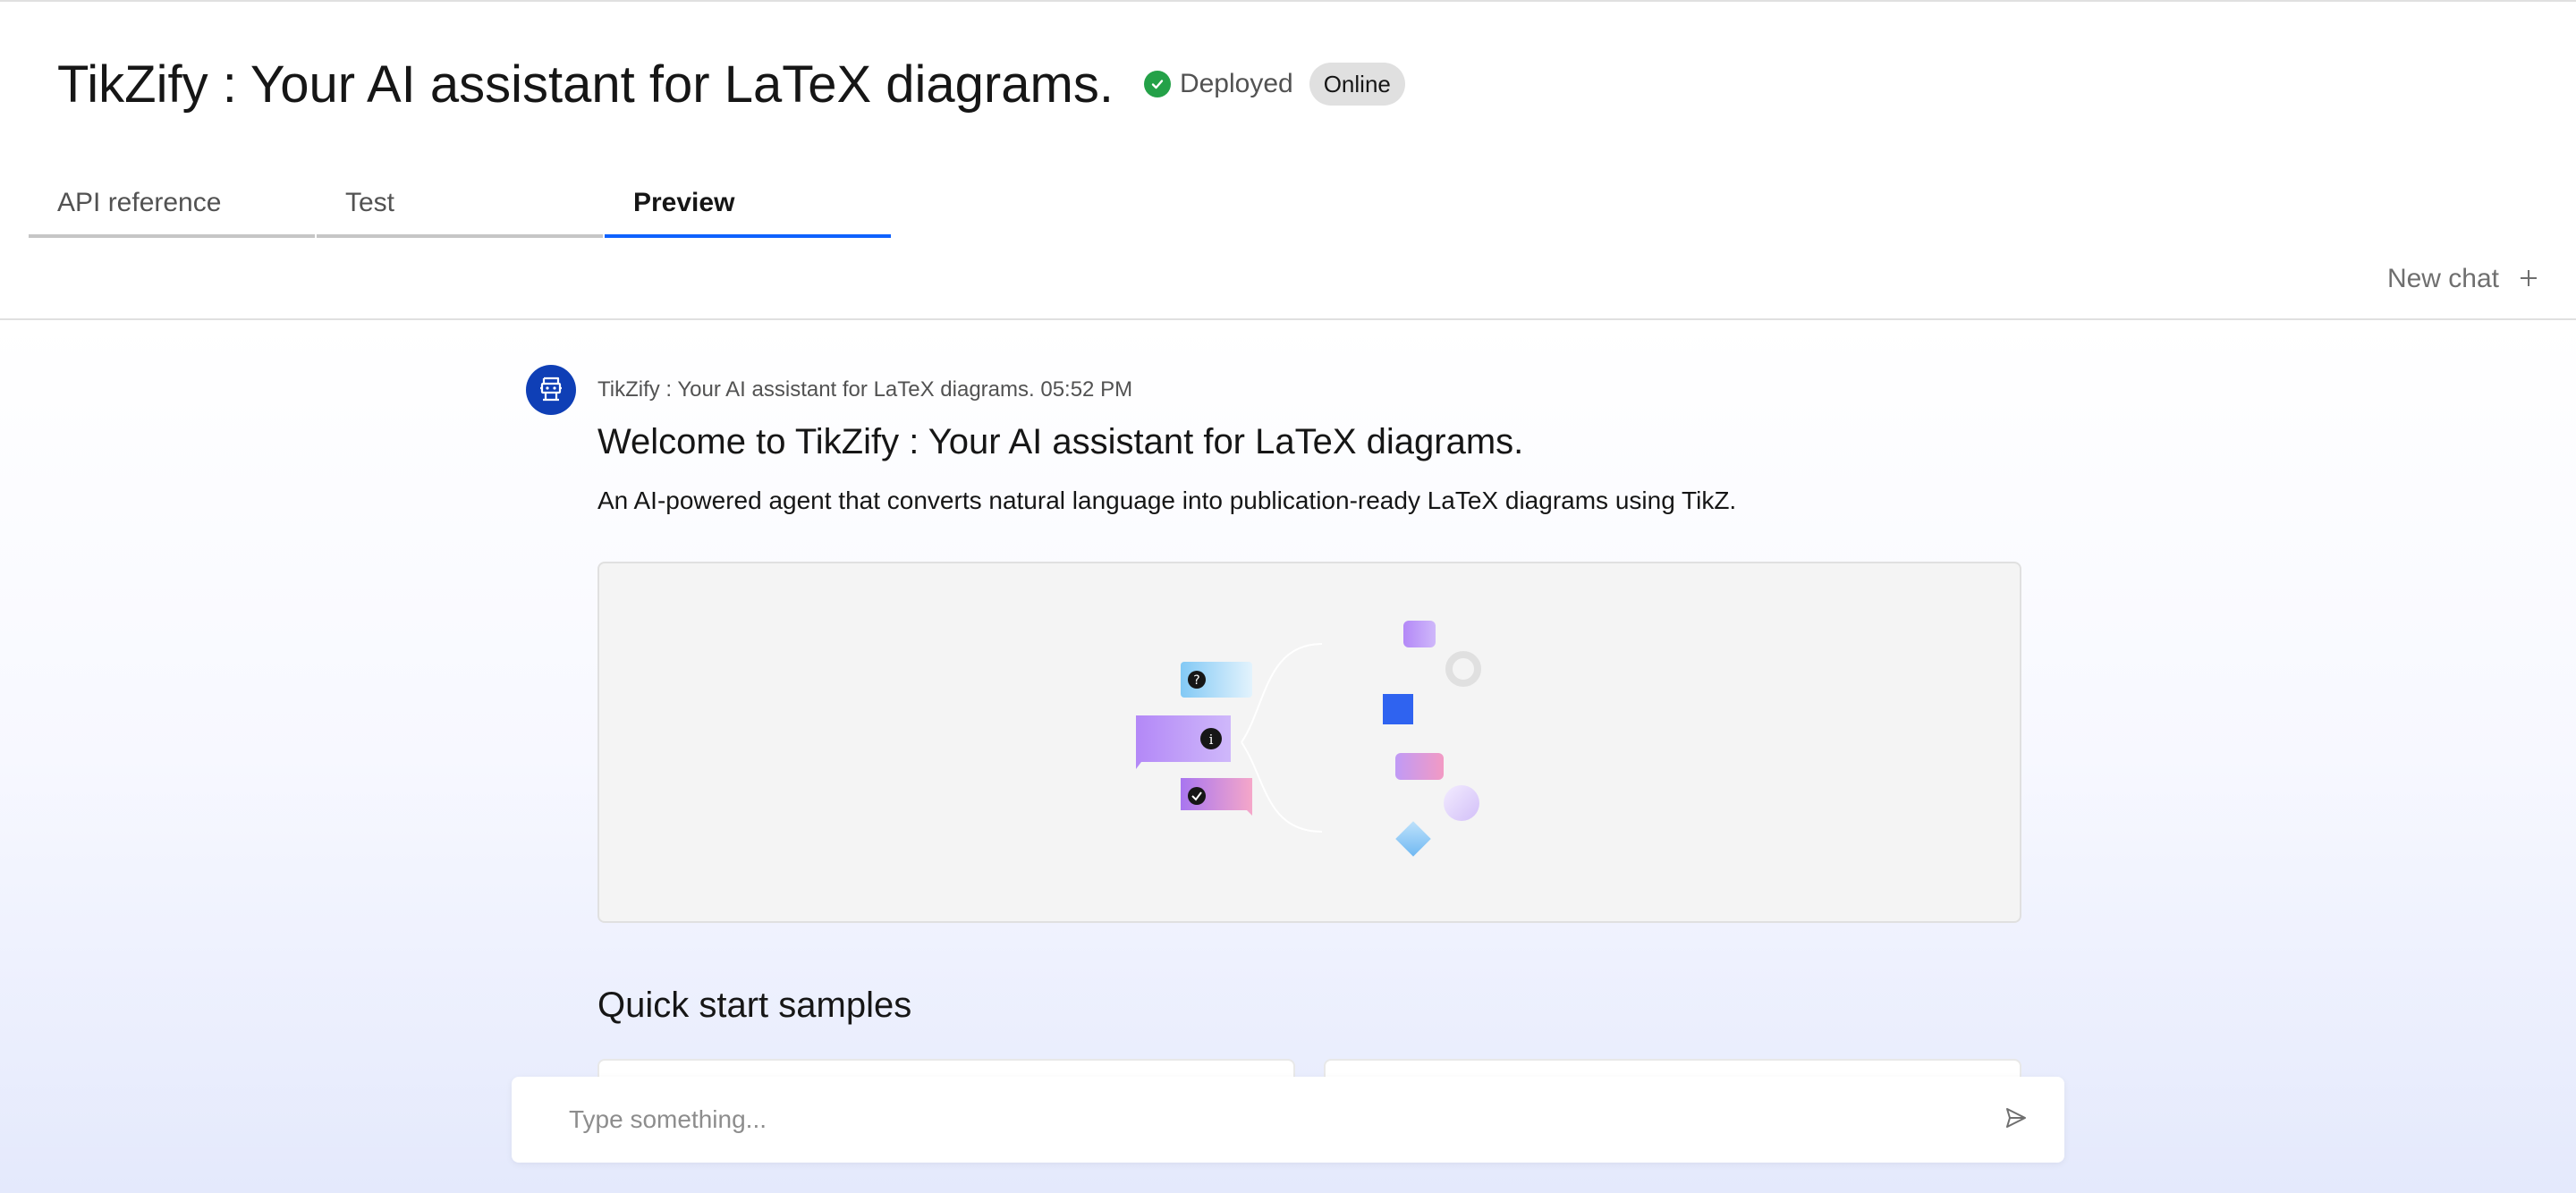 This screenshot has width=2576, height=1193. What do you see at coordinates (1357, 84) in the screenshot?
I see `status-badge: Online` at bounding box center [1357, 84].